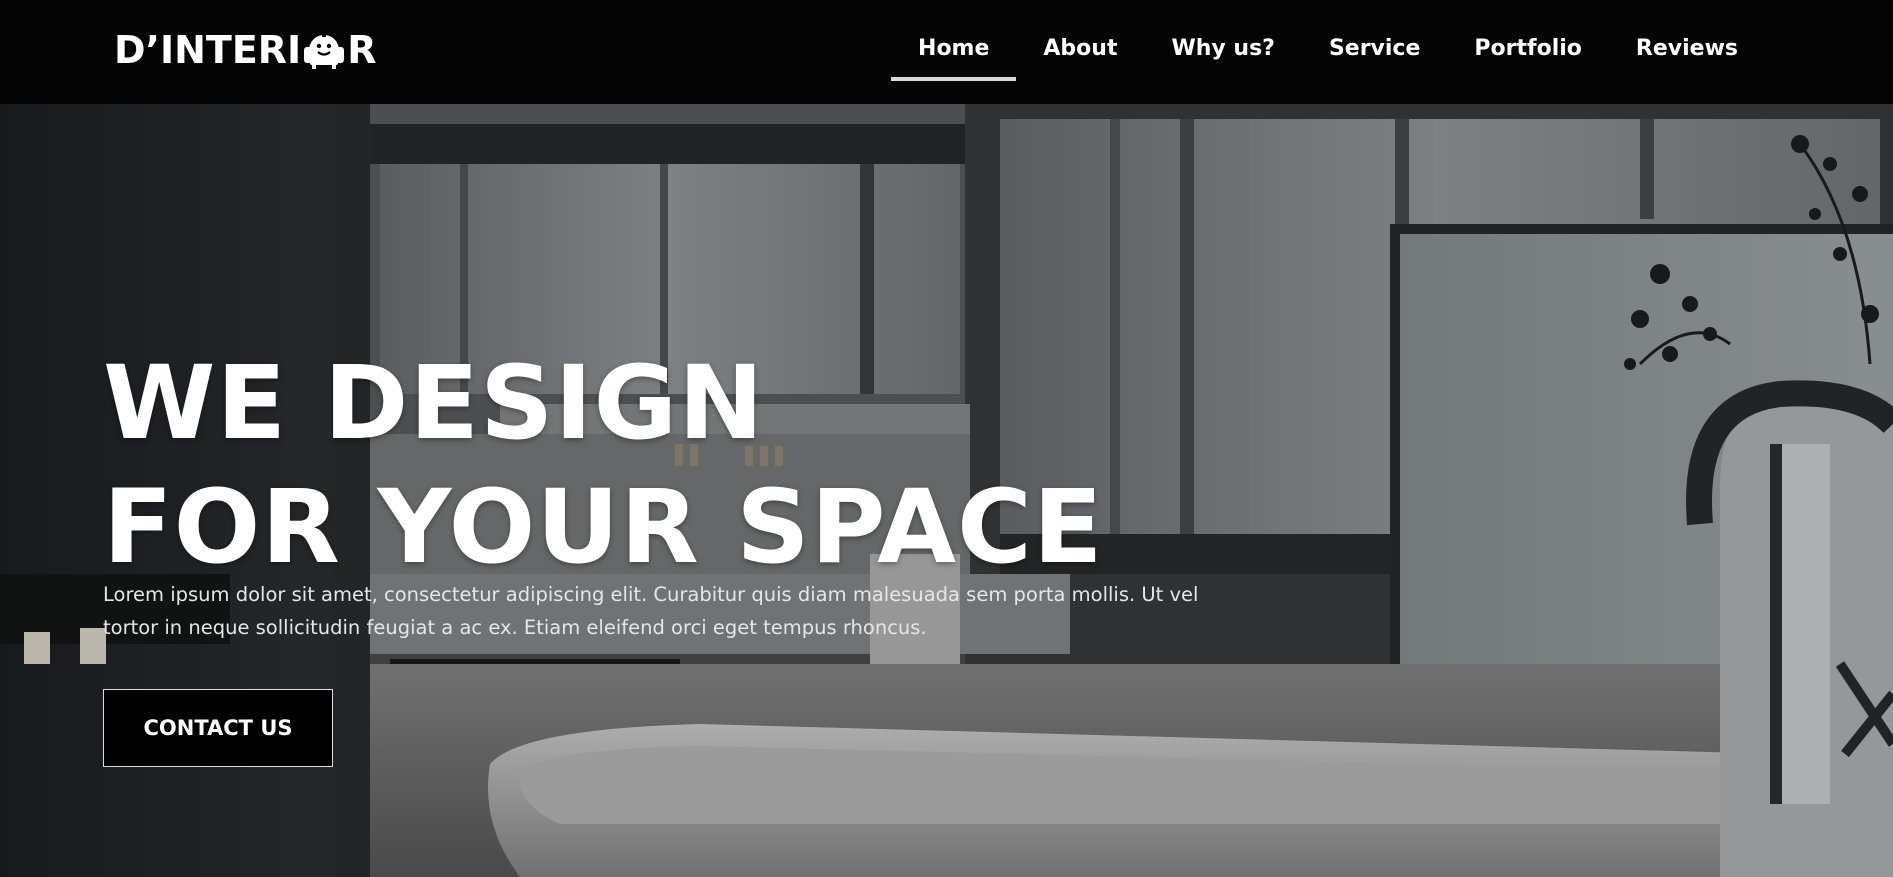 The width and height of the screenshot is (1893, 877). What do you see at coordinates (324, 51) in the screenshot?
I see `sofa-face-icon` at bounding box center [324, 51].